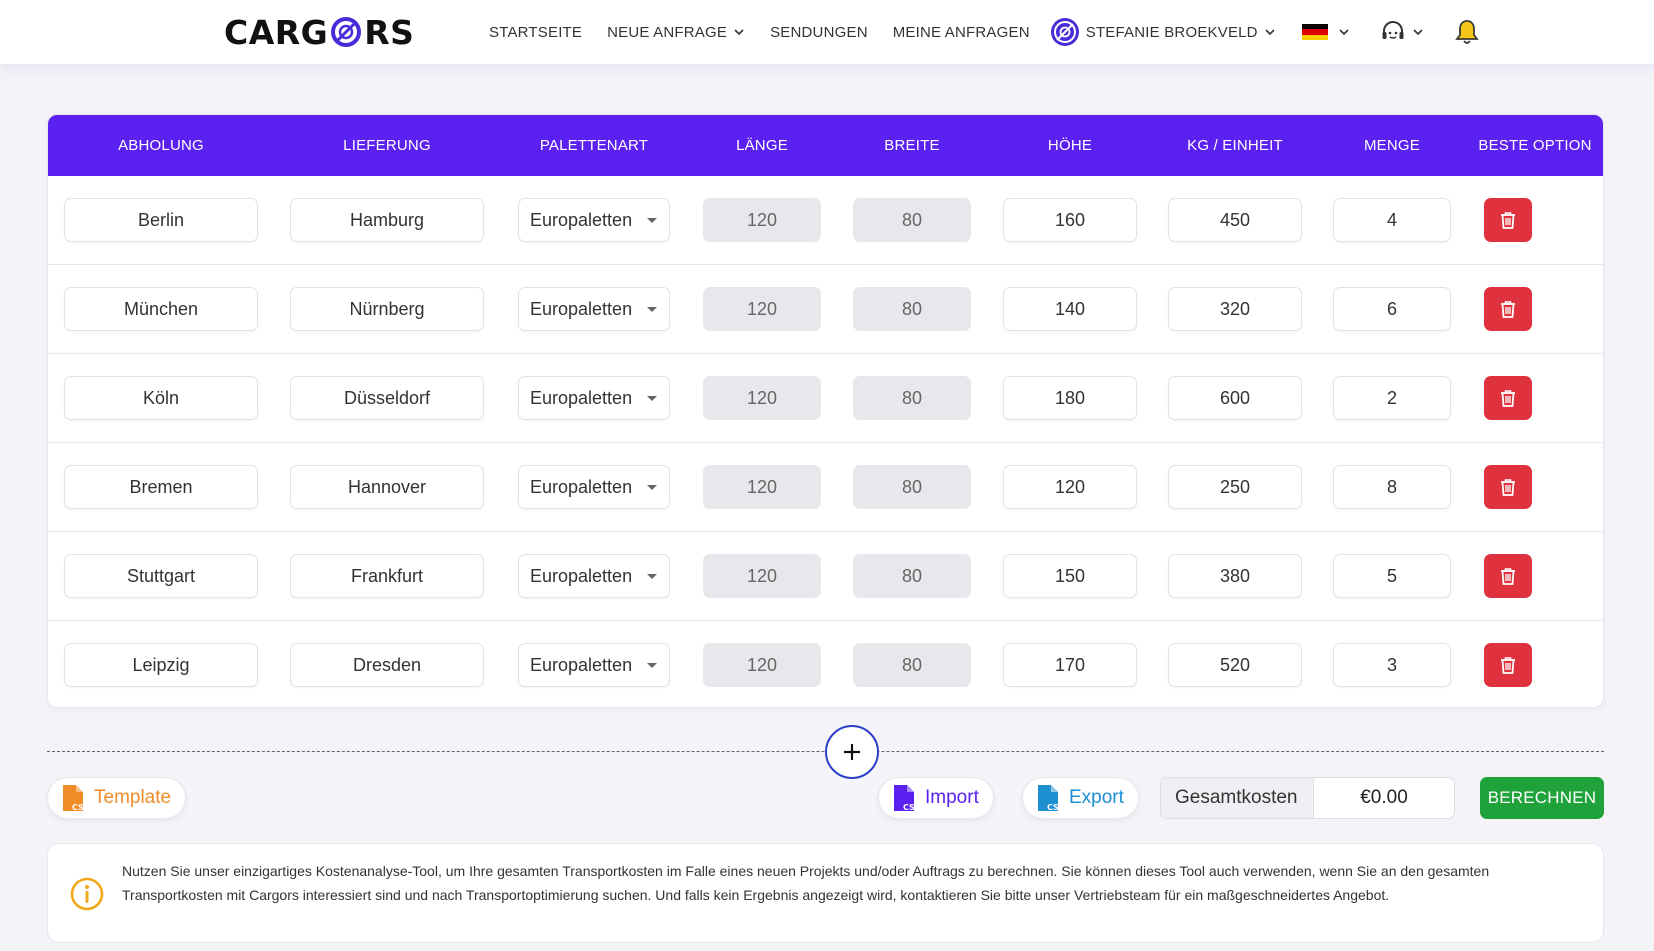  I want to click on kg-unit-input-value: 450, so click(1235, 220).